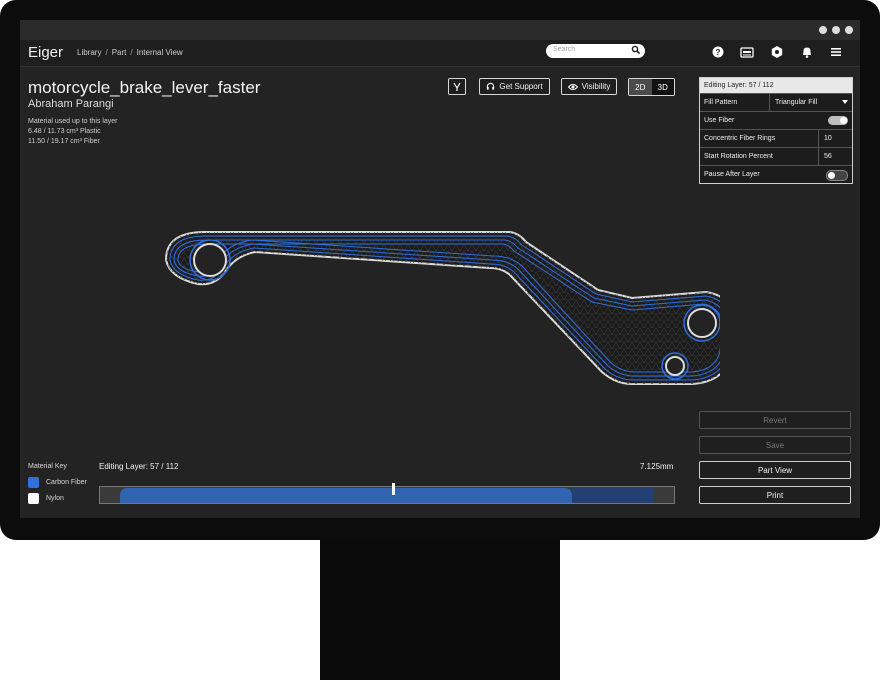  I want to click on printer-icon, so click(747, 52).